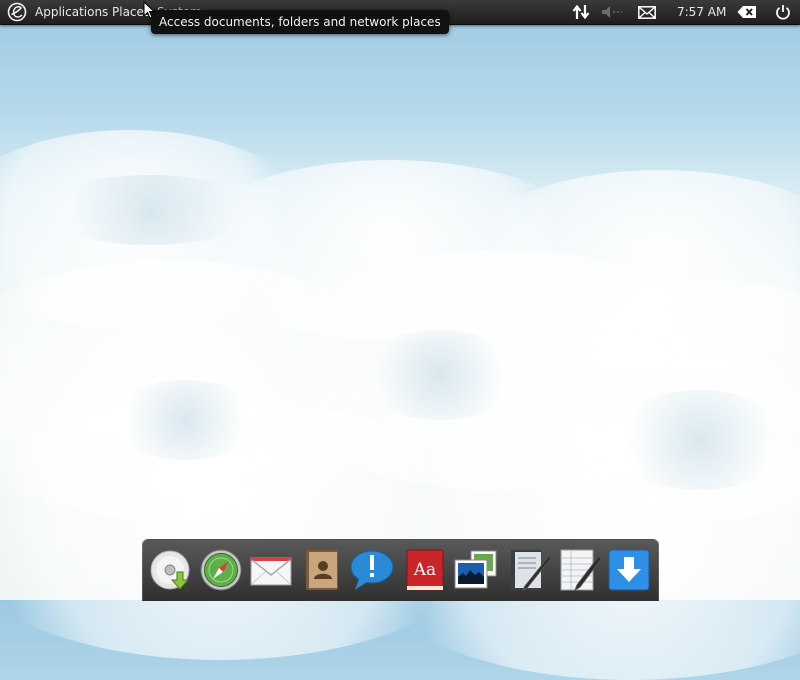 This screenshot has width=800, height=680. Describe the element at coordinates (629, 570) in the screenshot. I see `downloads-icon` at that location.